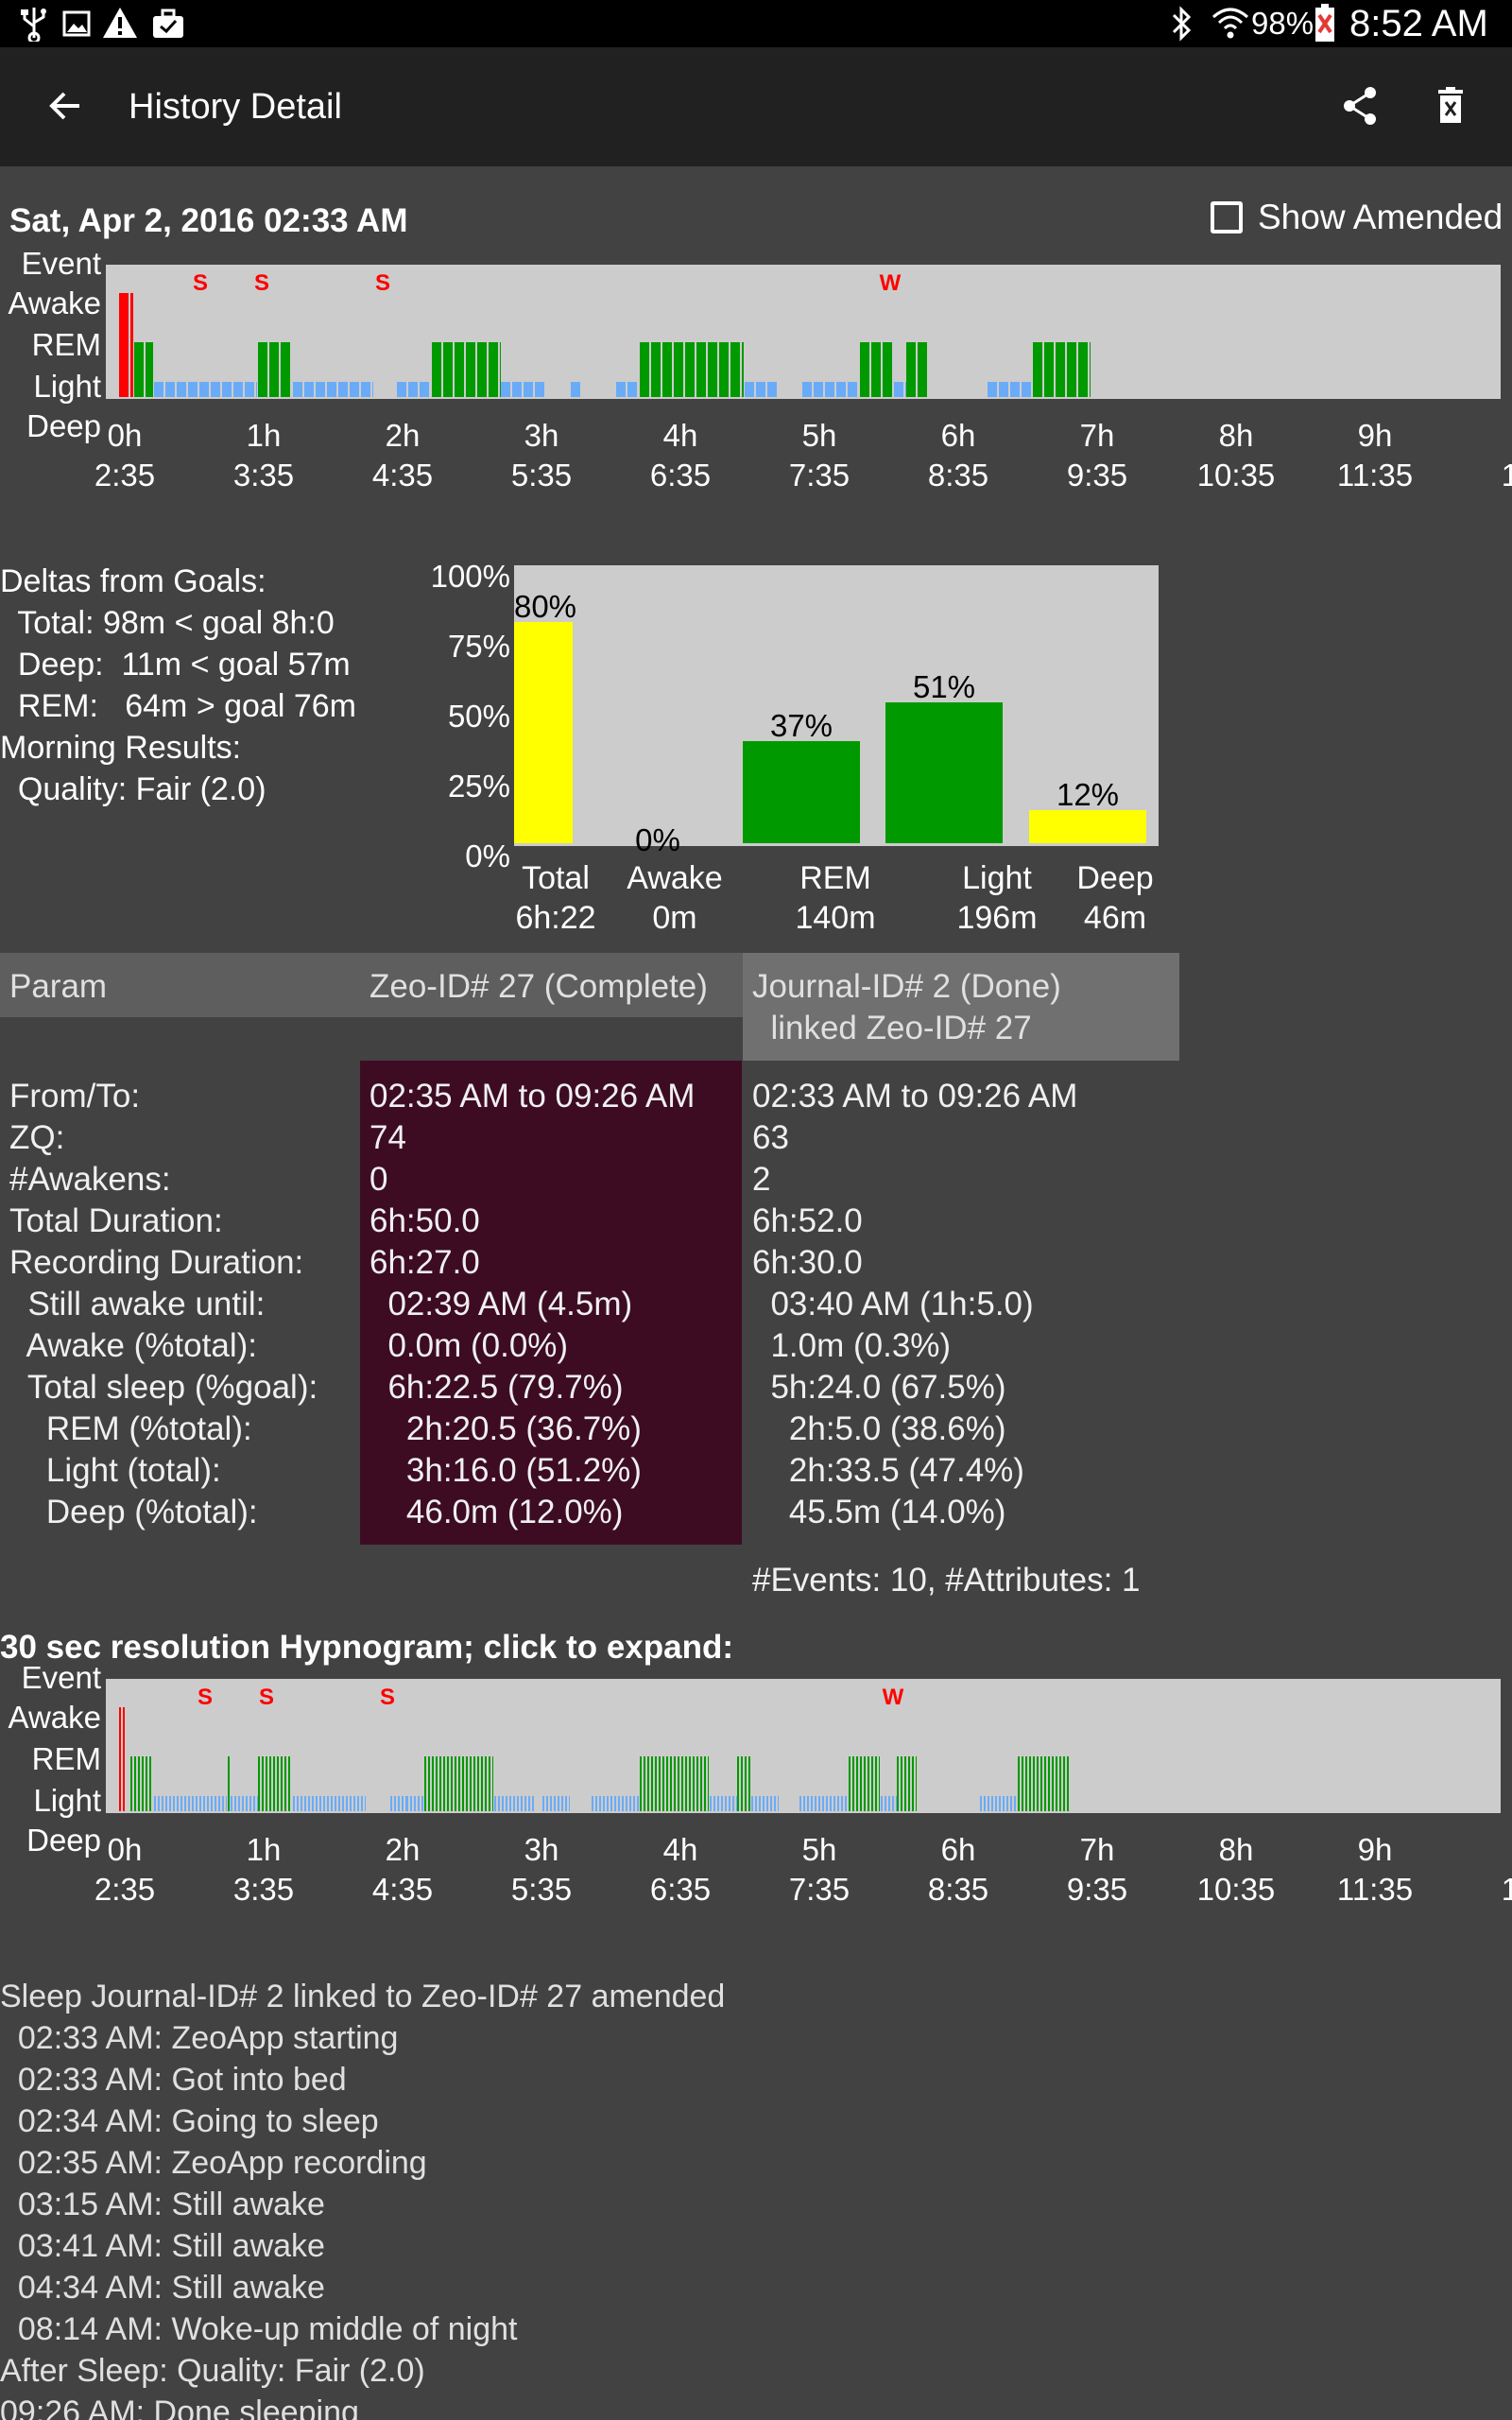 Image resolution: width=1512 pixels, height=2420 pixels. I want to click on show-amended-label: Show Amended, so click(1380, 218).